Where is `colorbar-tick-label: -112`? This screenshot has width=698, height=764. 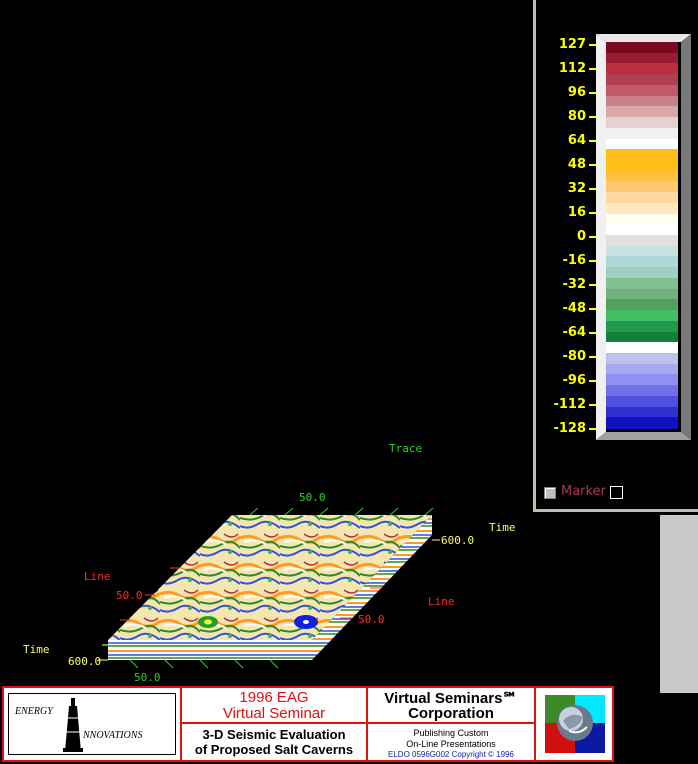
colorbar-tick-label: -112 is located at coordinates (569, 404).